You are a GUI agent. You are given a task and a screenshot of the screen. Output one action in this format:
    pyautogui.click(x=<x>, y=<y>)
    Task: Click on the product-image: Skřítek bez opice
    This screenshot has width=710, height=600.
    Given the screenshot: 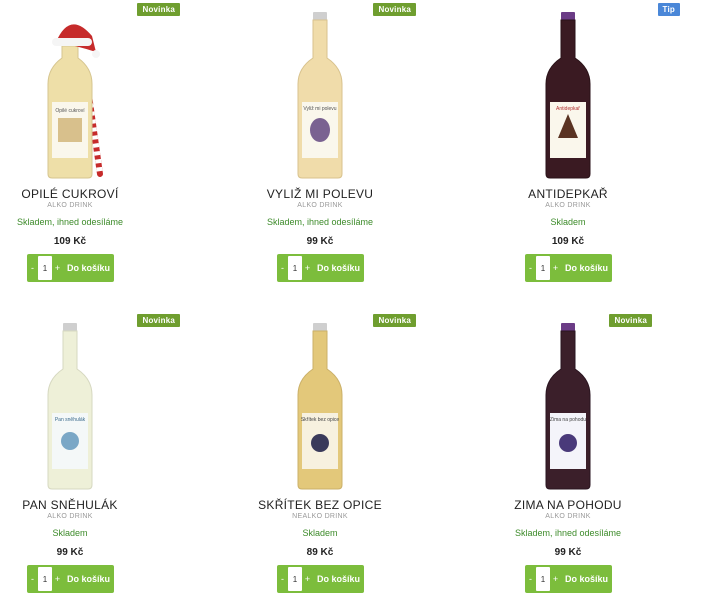 What is the action you would take?
    pyautogui.click(x=320, y=405)
    